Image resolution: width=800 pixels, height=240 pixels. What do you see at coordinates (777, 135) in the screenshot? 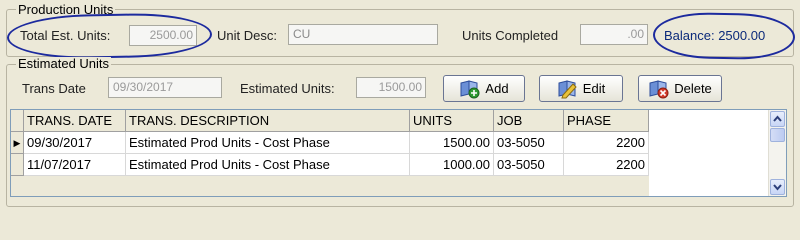
I see `scroll-thumb` at bounding box center [777, 135].